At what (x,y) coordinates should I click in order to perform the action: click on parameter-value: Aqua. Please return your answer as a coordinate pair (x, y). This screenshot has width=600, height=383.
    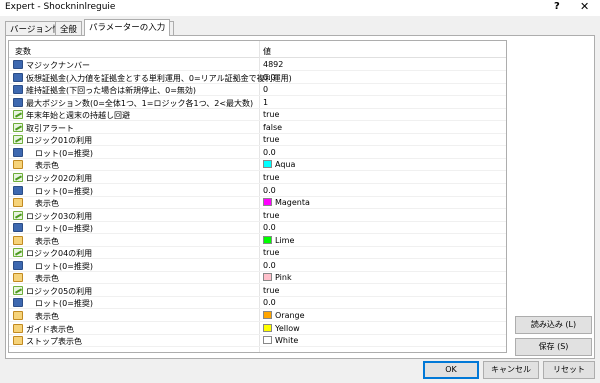
    Looking at the image, I should click on (279, 164).